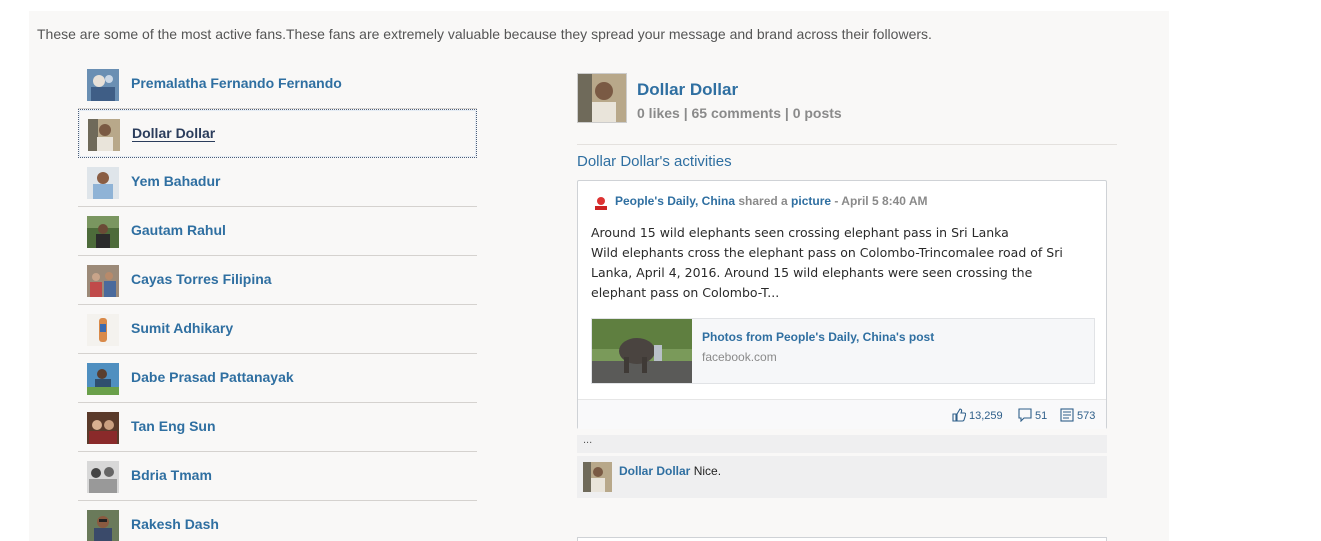 This screenshot has height=541, width=1321. Describe the element at coordinates (811, 201) in the screenshot. I see `post-object-link: picture` at that location.